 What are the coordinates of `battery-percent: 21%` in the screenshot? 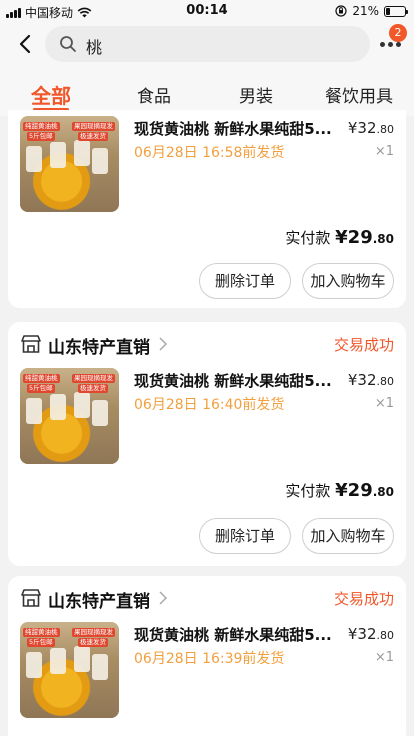 It's located at (365, 11).